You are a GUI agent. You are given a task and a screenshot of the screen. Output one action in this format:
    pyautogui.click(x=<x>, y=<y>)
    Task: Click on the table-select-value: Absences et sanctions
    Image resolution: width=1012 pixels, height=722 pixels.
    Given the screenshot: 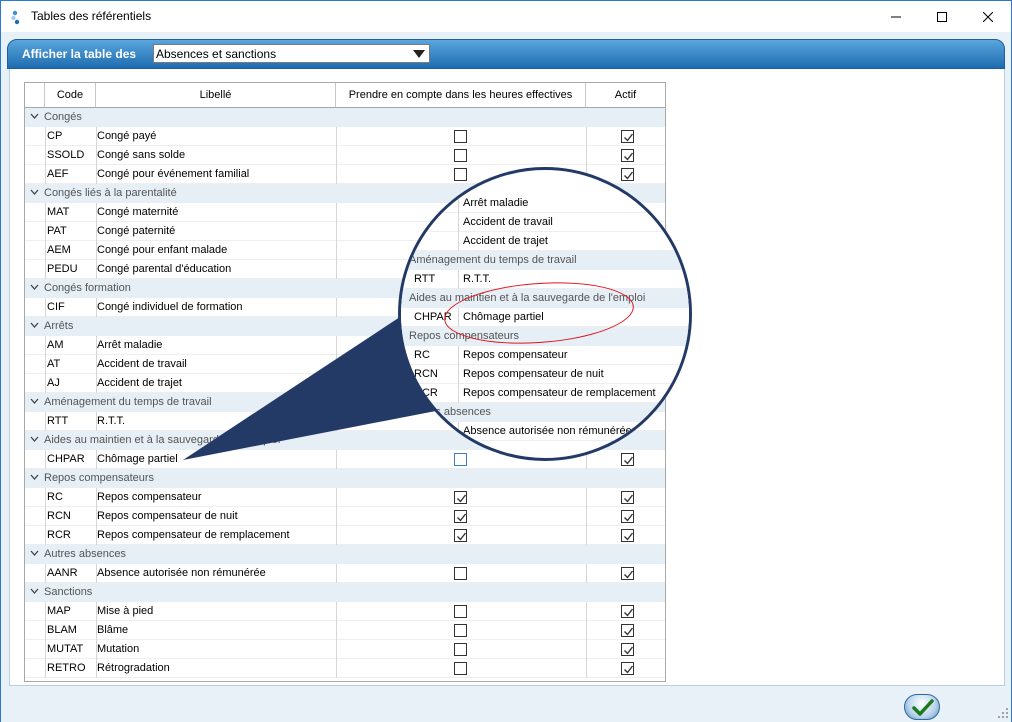 What is the action you would take?
    pyautogui.click(x=216, y=54)
    